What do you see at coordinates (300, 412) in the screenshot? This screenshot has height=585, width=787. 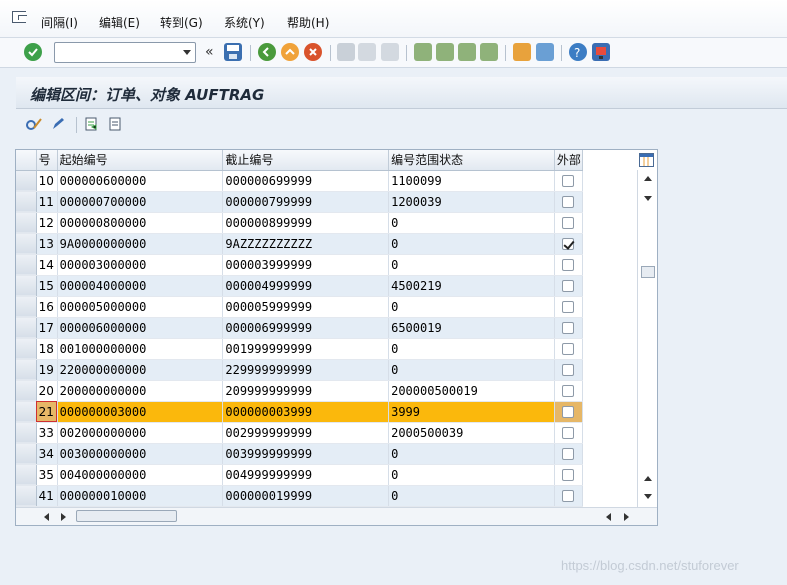 I see `table-row: 21 000000003000 000000003999 3999` at bounding box center [300, 412].